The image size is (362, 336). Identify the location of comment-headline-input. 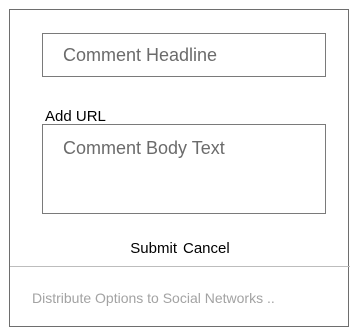
(184, 55).